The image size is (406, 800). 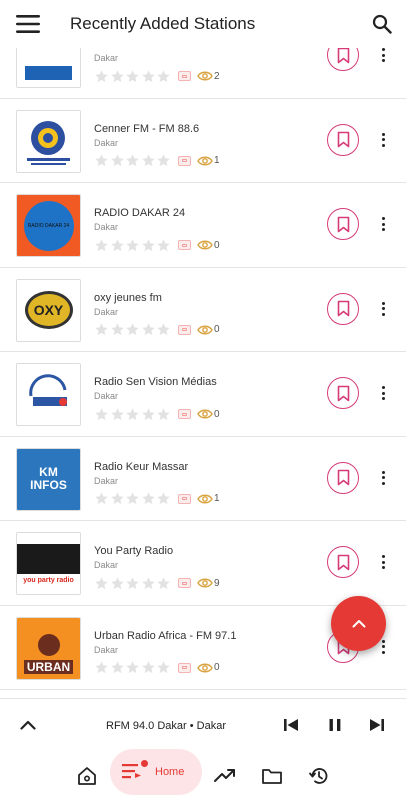 I want to click on chevron-up-icon, so click(x=28, y=725).